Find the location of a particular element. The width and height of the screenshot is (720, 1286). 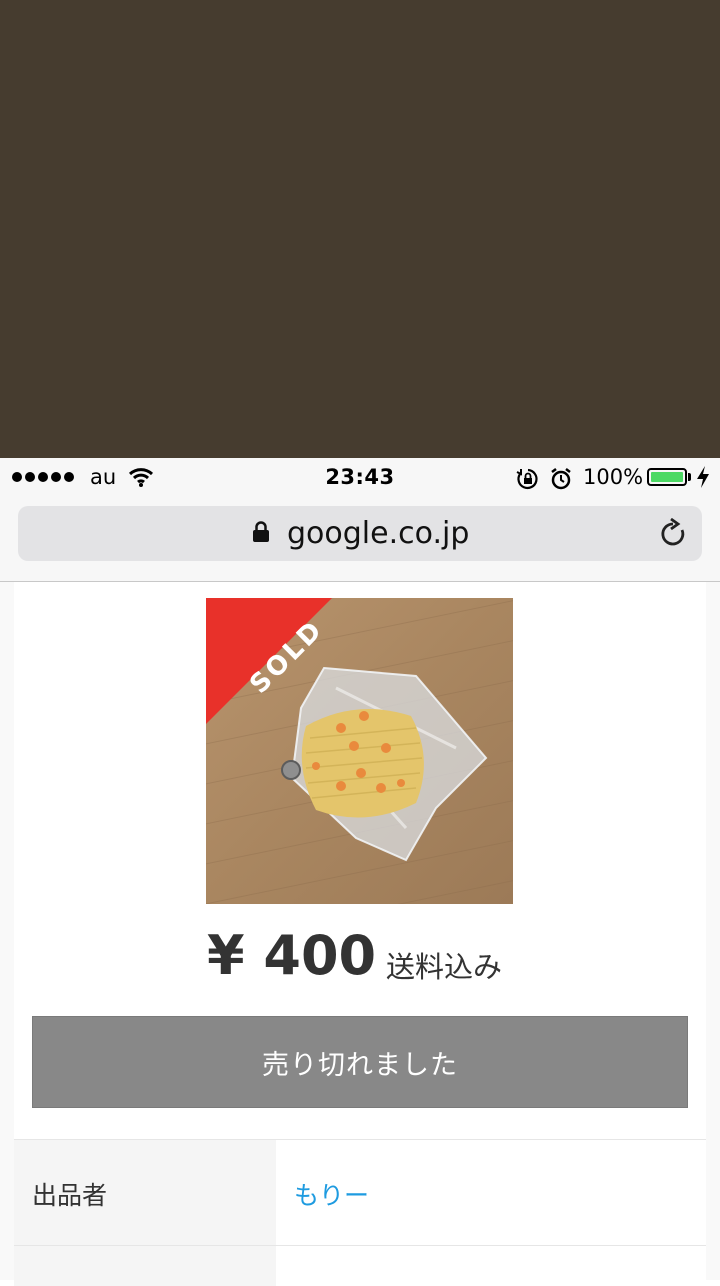

address-bar: google.co.jp is located at coordinates (360, 533).